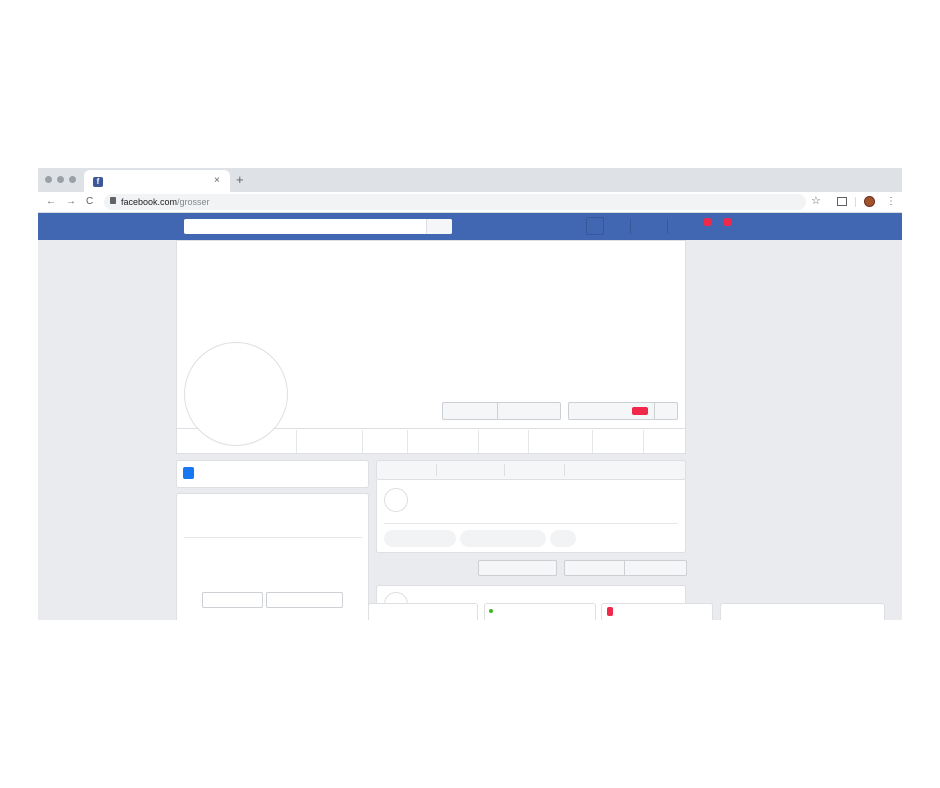 The image size is (940, 788). I want to click on manage-posts-button, so click(594, 568).